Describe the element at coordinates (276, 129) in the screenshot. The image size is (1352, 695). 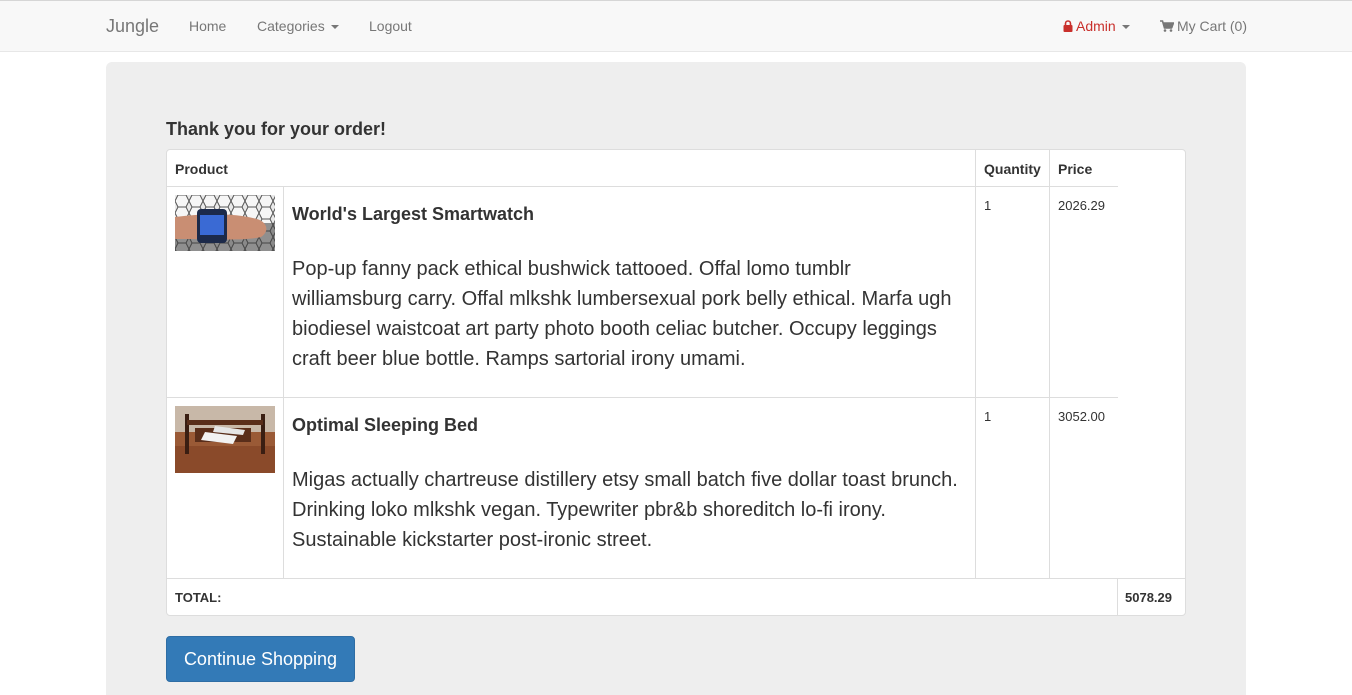
I see `page-title: Thank you for your order!` at that location.